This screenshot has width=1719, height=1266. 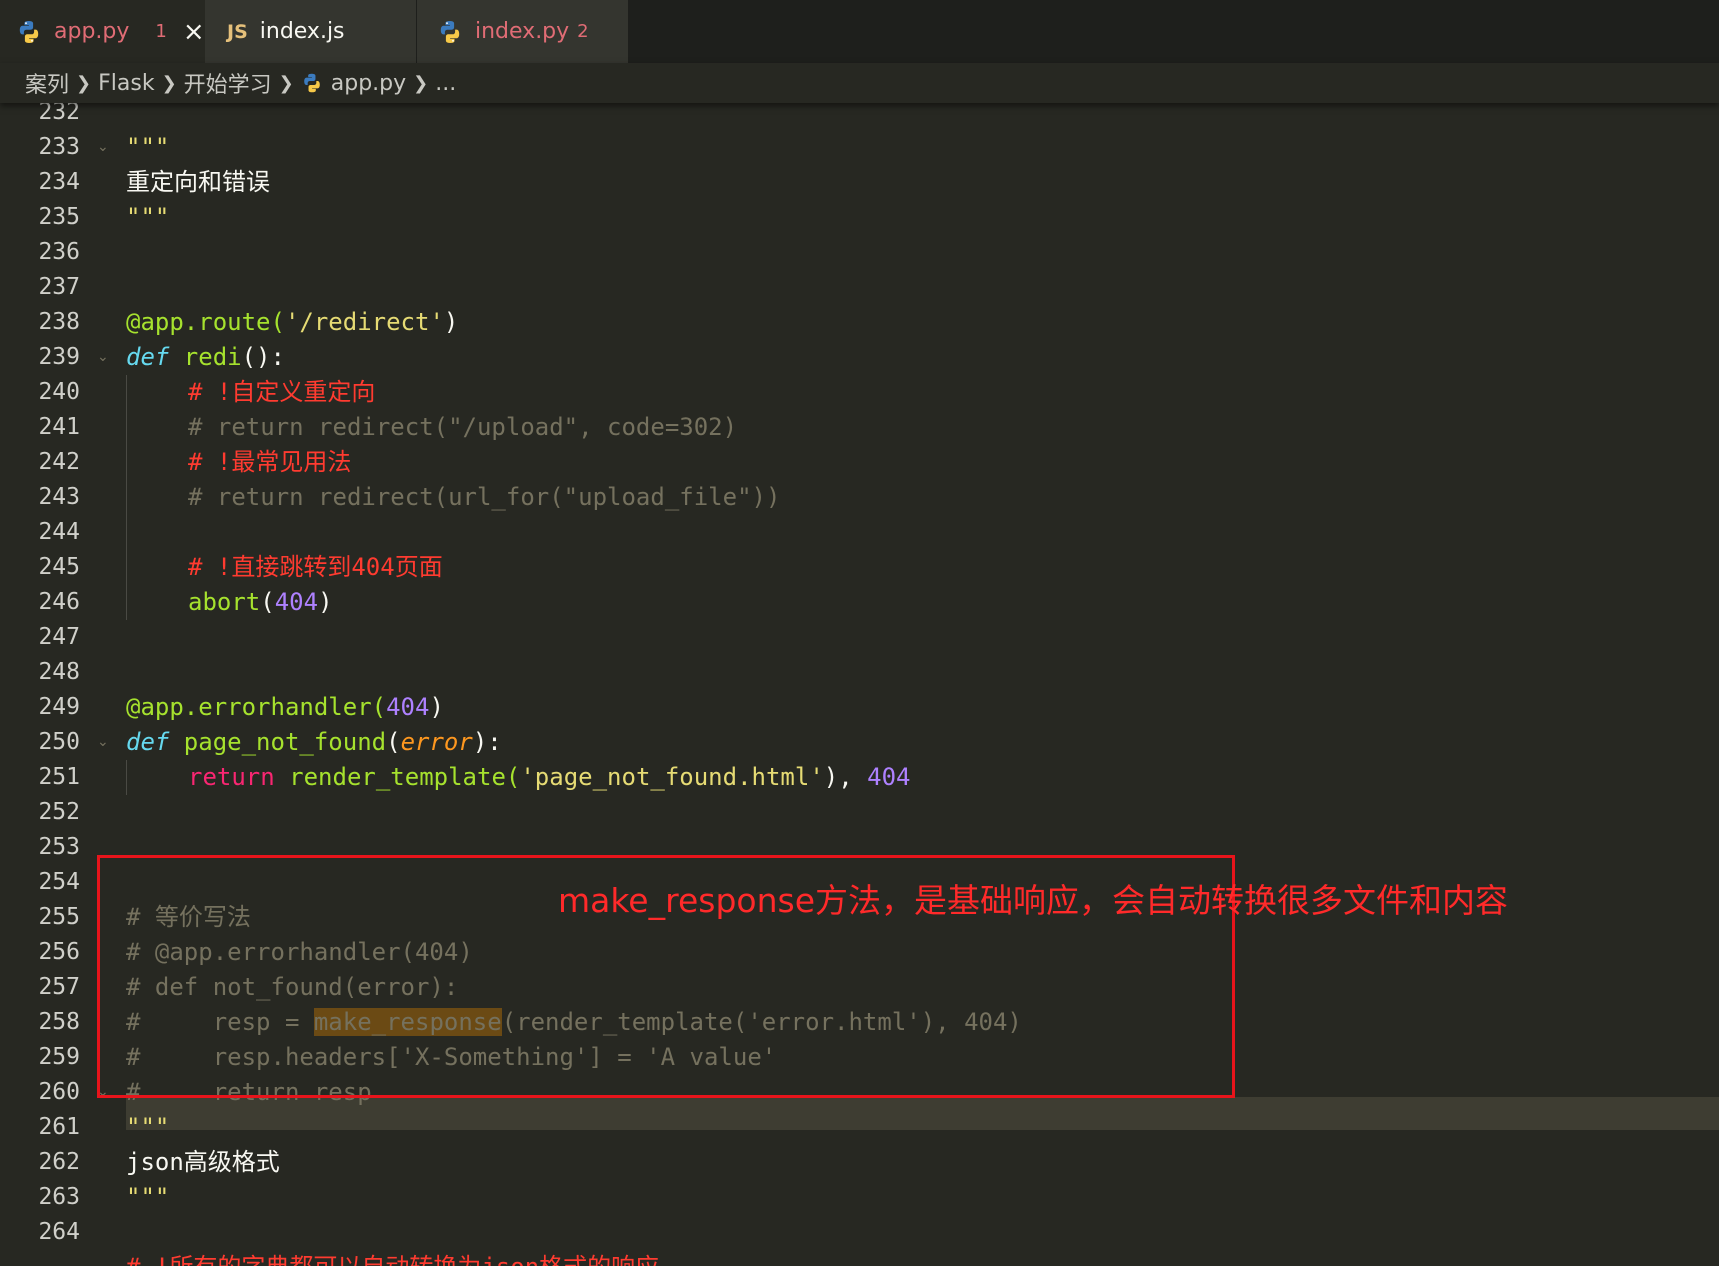 What do you see at coordinates (302, 31) in the screenshot?
I see `tab-label: index.js` at bounding box center [302, 31].